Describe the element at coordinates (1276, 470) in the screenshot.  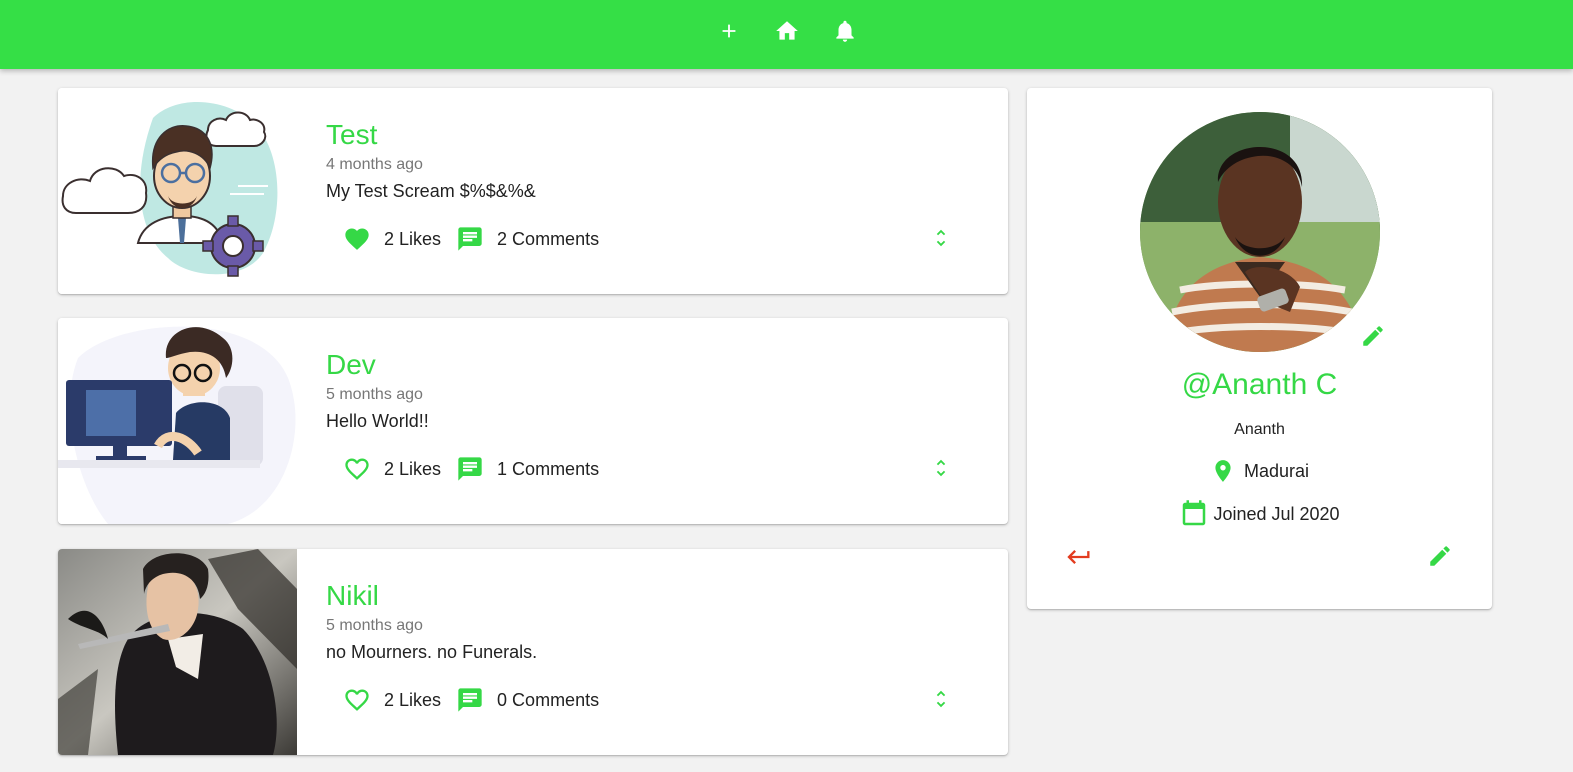
I see `location-text: Madurai` at that location.